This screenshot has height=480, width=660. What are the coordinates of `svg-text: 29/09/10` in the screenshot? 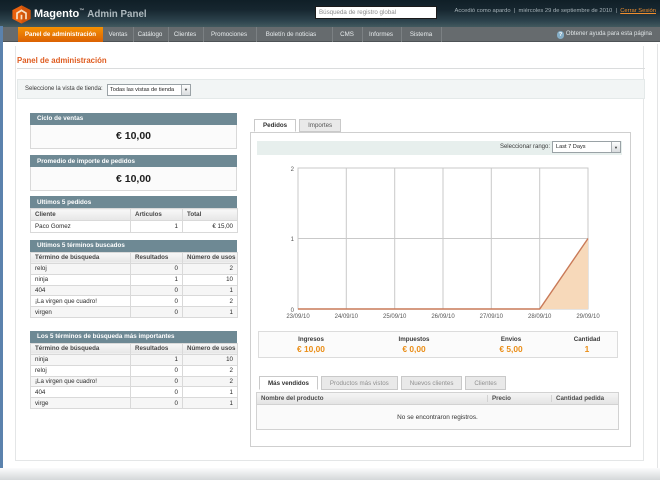 It's located at (588, 317).